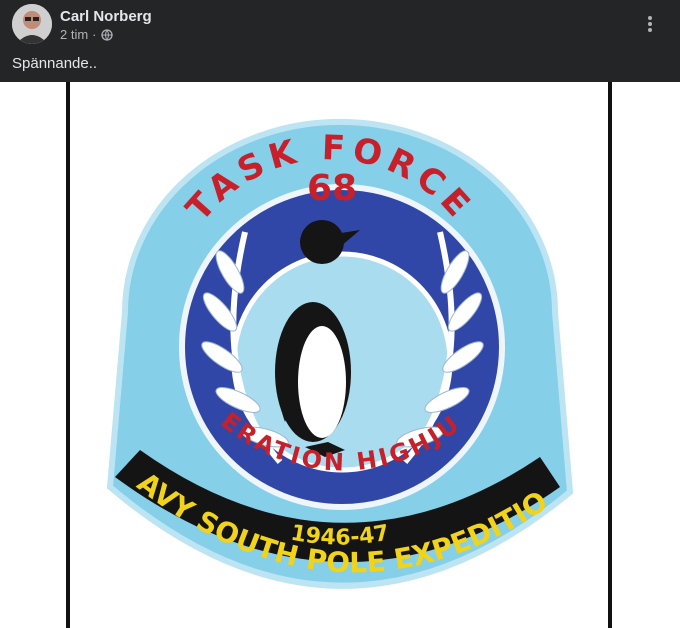  What do you see at coordinates (32, 24) in the screenshot?
I see `author-avatar` at bounding box center [32, 24].